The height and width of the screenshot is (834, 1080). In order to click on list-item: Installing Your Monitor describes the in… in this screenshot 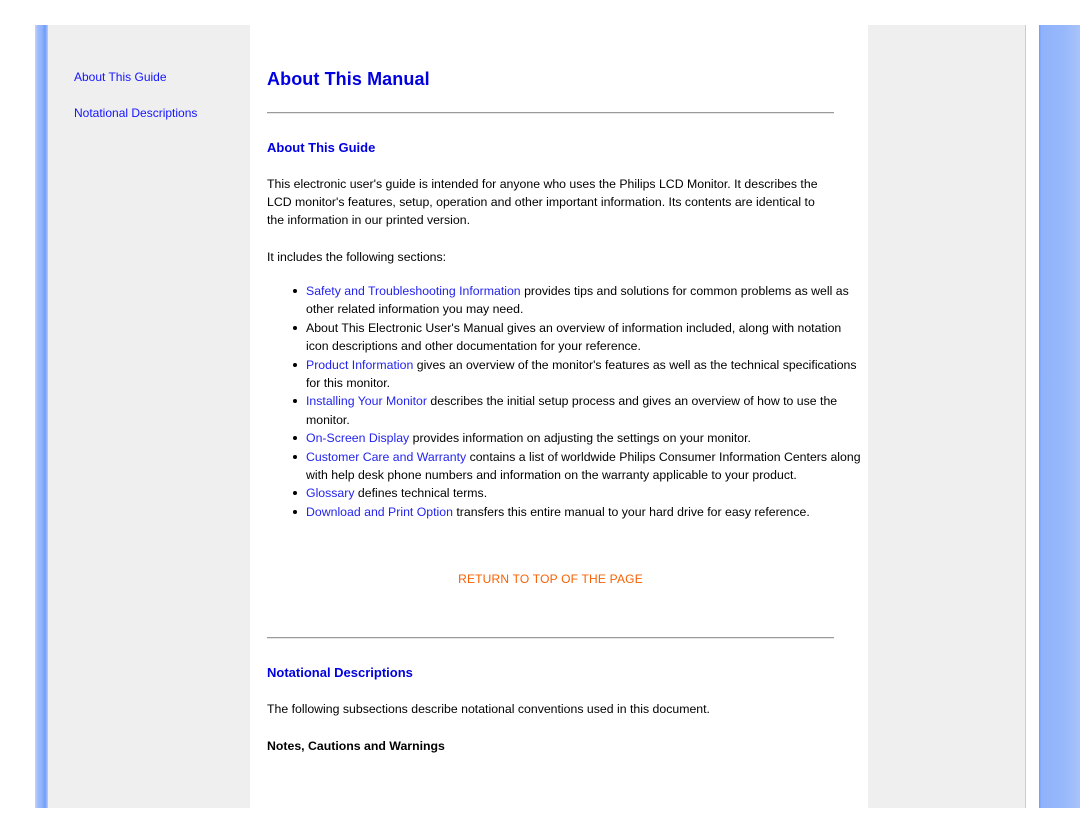, I will do `click(579, 410)`.